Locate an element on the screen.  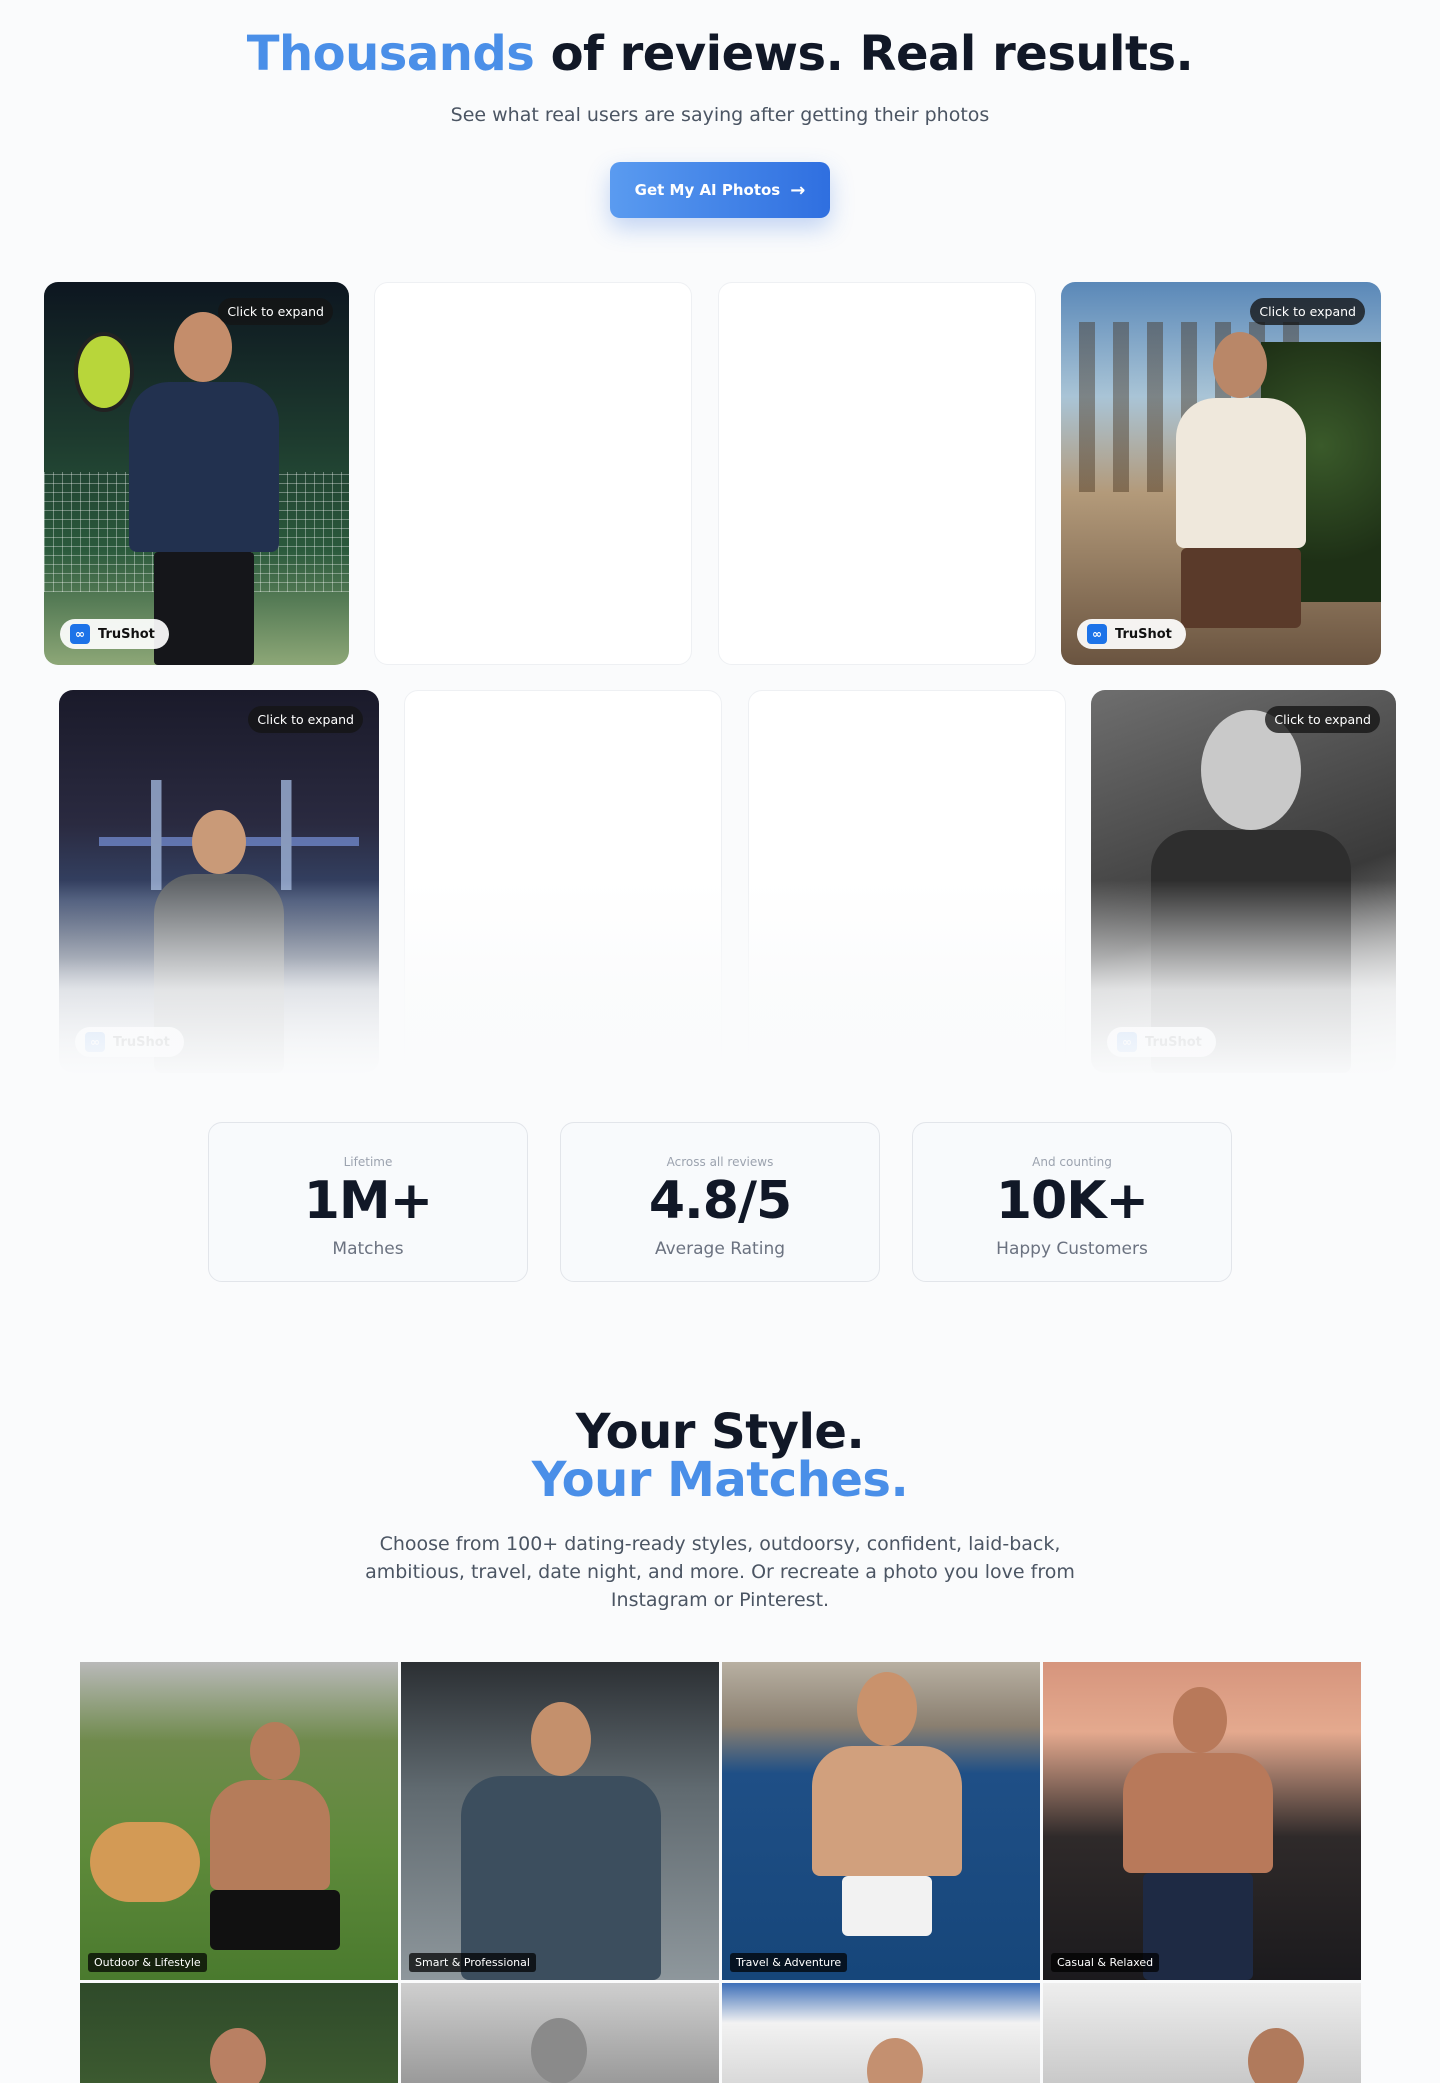
hero-title-accent: Thousands is located at coordinates (390, 54).